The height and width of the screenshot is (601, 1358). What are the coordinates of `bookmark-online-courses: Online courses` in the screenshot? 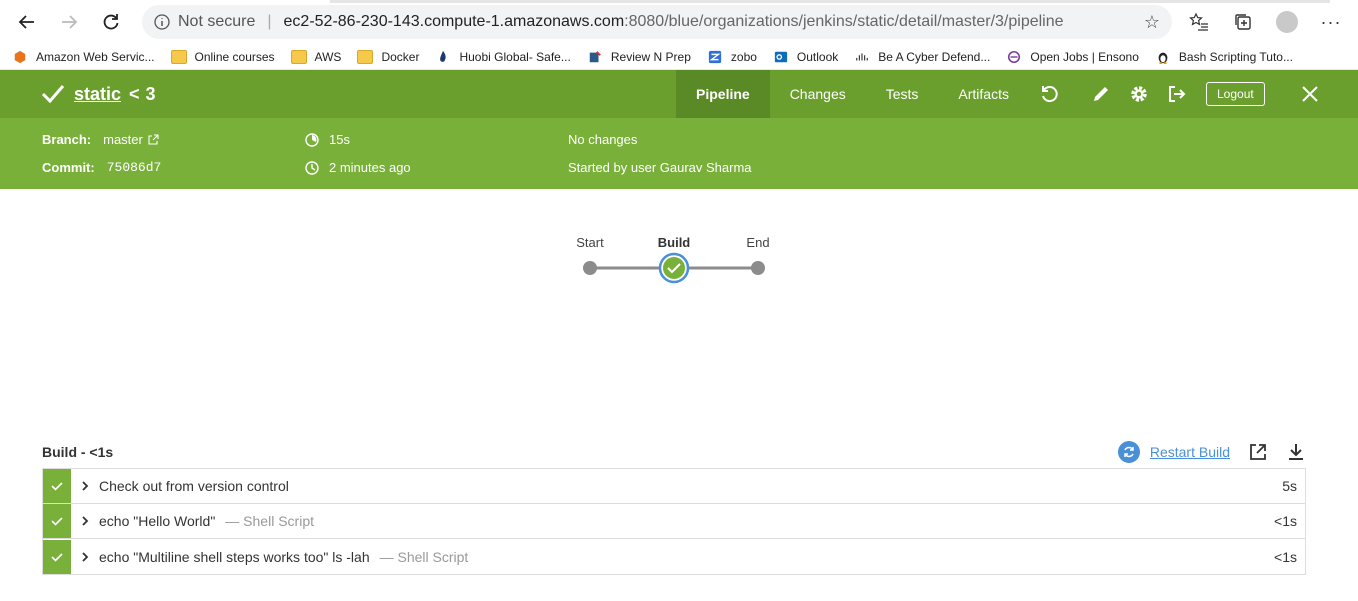 It's located at (222, 56).